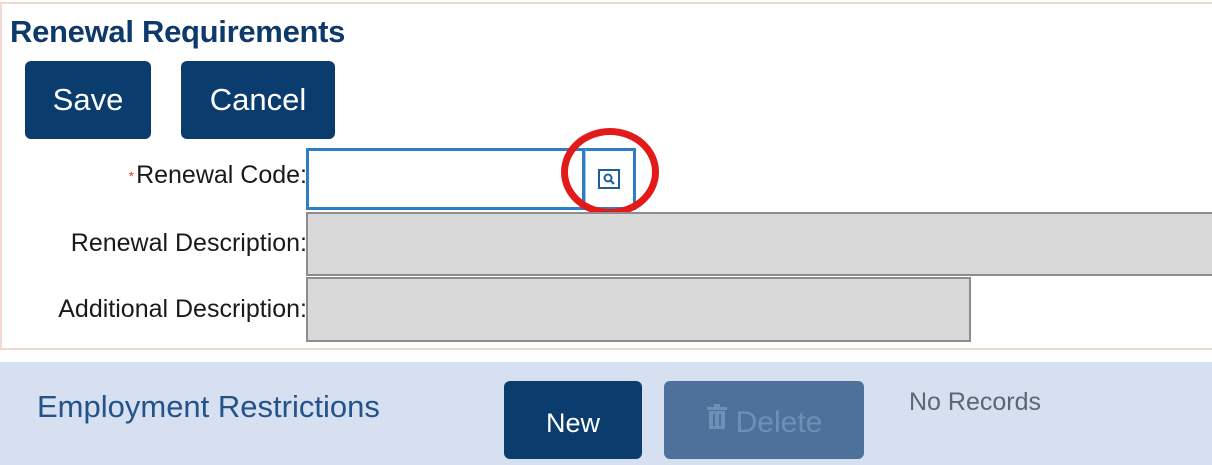 The image size is (1212, 465). Describe the element at coordinates (779, 422) in the screenshot. I see `delete-button-label: Delete` at that location.